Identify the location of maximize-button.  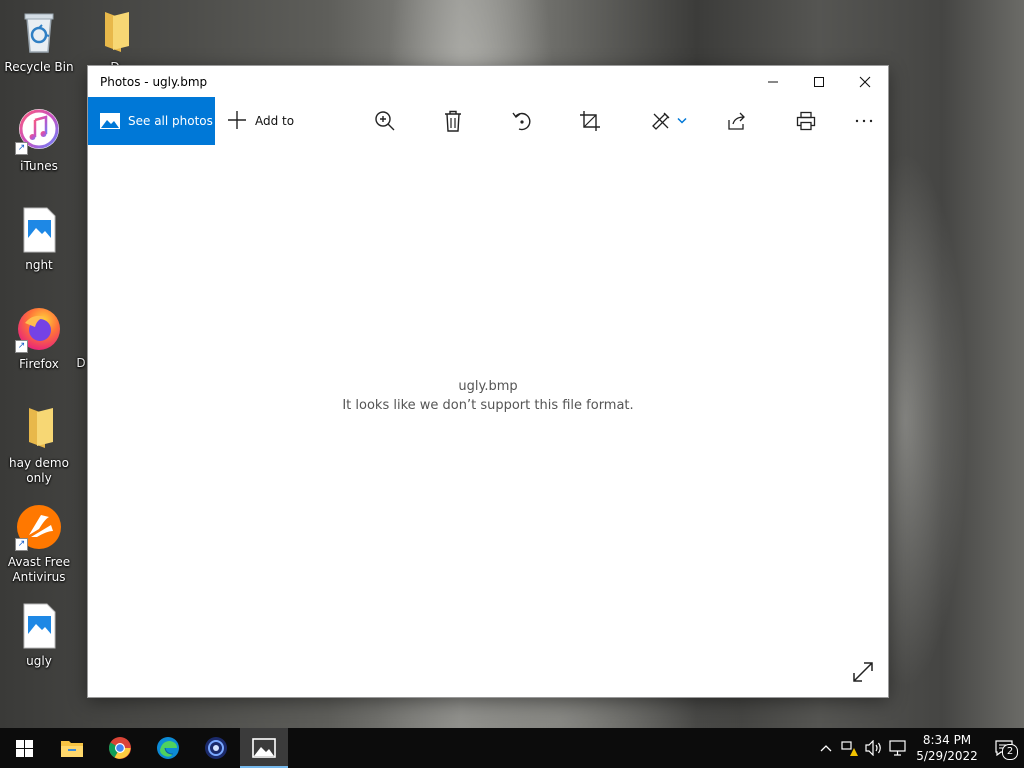
(819, 81).